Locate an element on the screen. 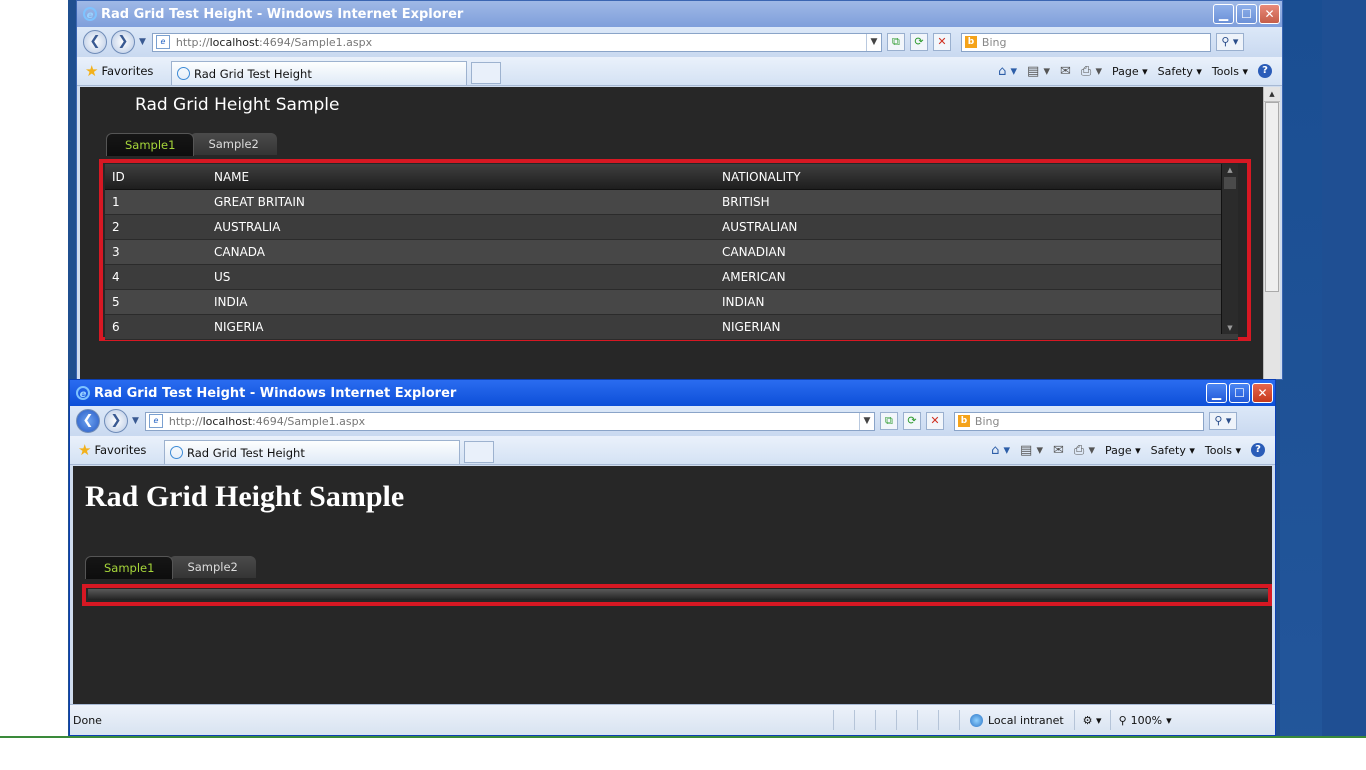 This screenshot has width=1366, height=770. column-header-nationality: NATIONALITY is located at coordinates (980, 177).